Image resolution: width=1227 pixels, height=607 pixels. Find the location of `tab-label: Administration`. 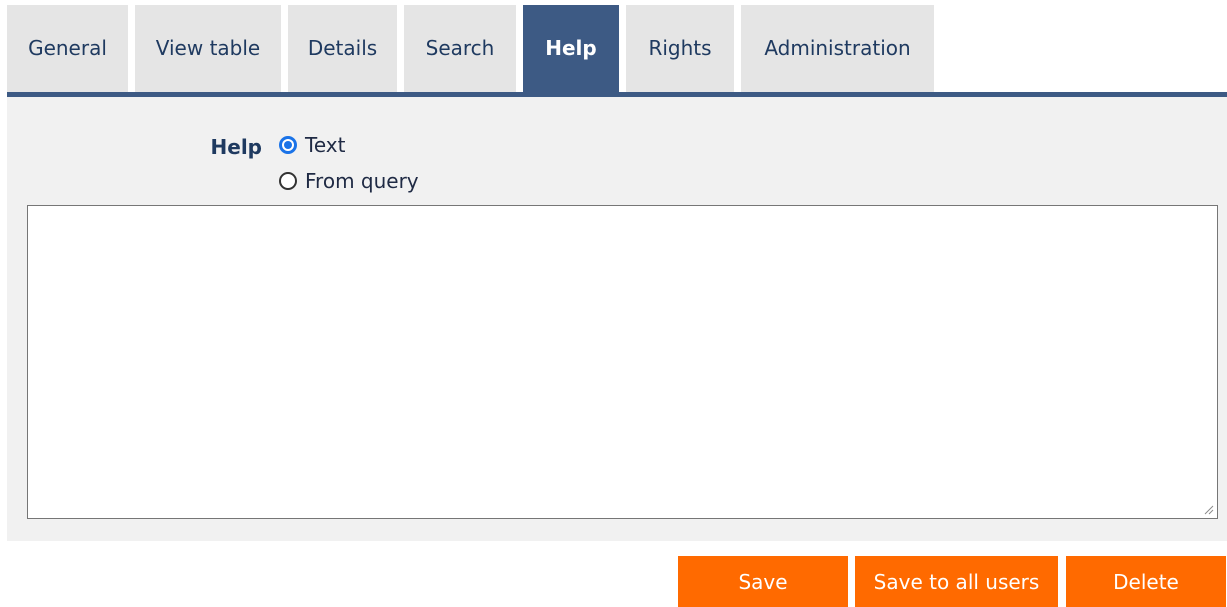

tab-label: Administration is located at coordinates (837, 47).